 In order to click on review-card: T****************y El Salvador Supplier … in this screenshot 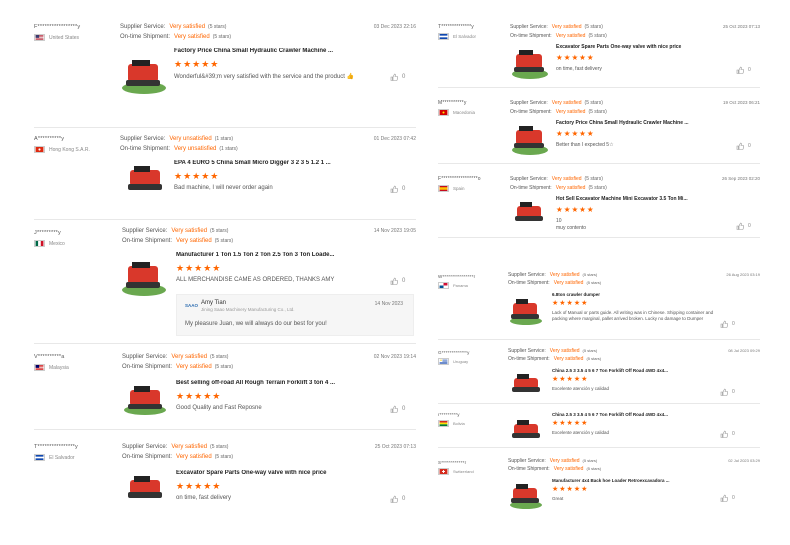, I will do `click(225, 479)`.